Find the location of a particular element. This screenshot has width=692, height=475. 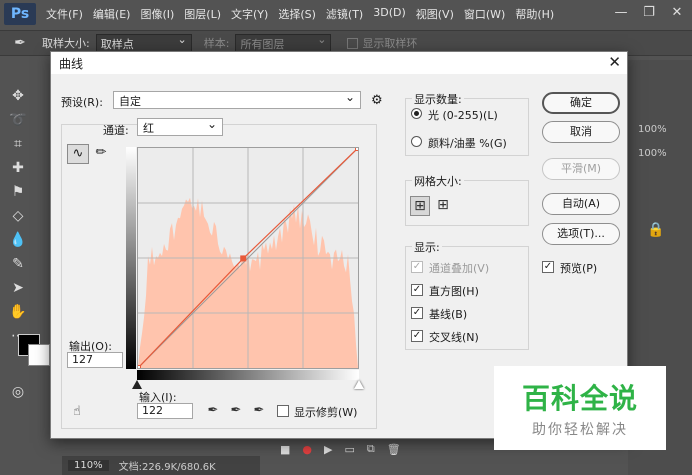

menu-item: 选择(S) is located at coordinates (297, 14).